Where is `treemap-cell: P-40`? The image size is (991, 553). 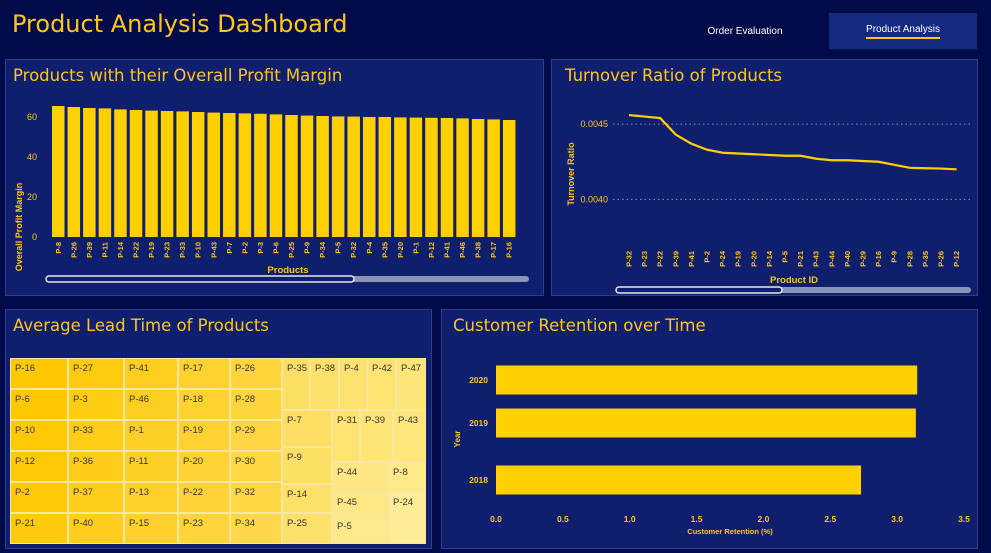 treemap-cell: P-40 is located at coordinates (96, 528).